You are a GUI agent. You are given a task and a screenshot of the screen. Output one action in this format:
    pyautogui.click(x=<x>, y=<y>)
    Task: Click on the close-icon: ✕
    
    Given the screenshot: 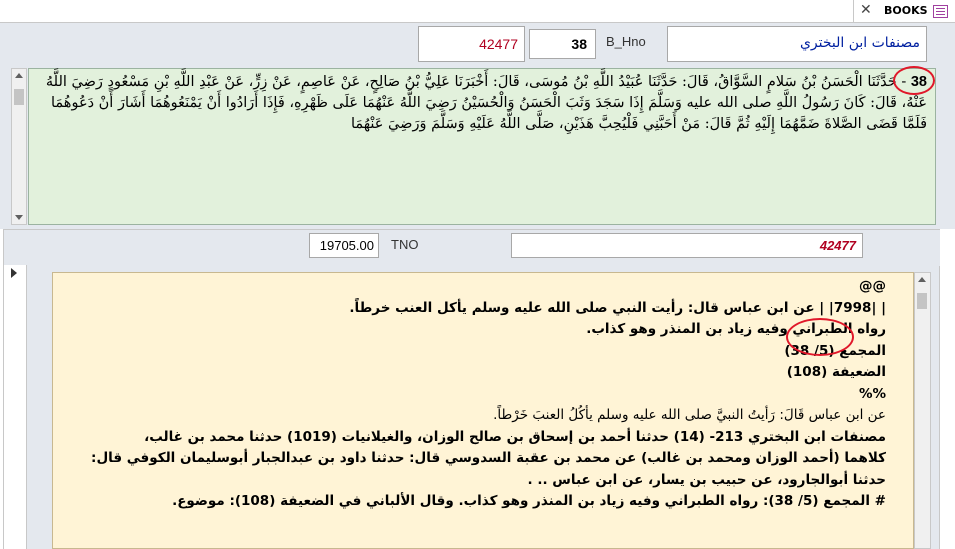 What is the action you would take?
    pyautogui.click(x=866, y=10)
    